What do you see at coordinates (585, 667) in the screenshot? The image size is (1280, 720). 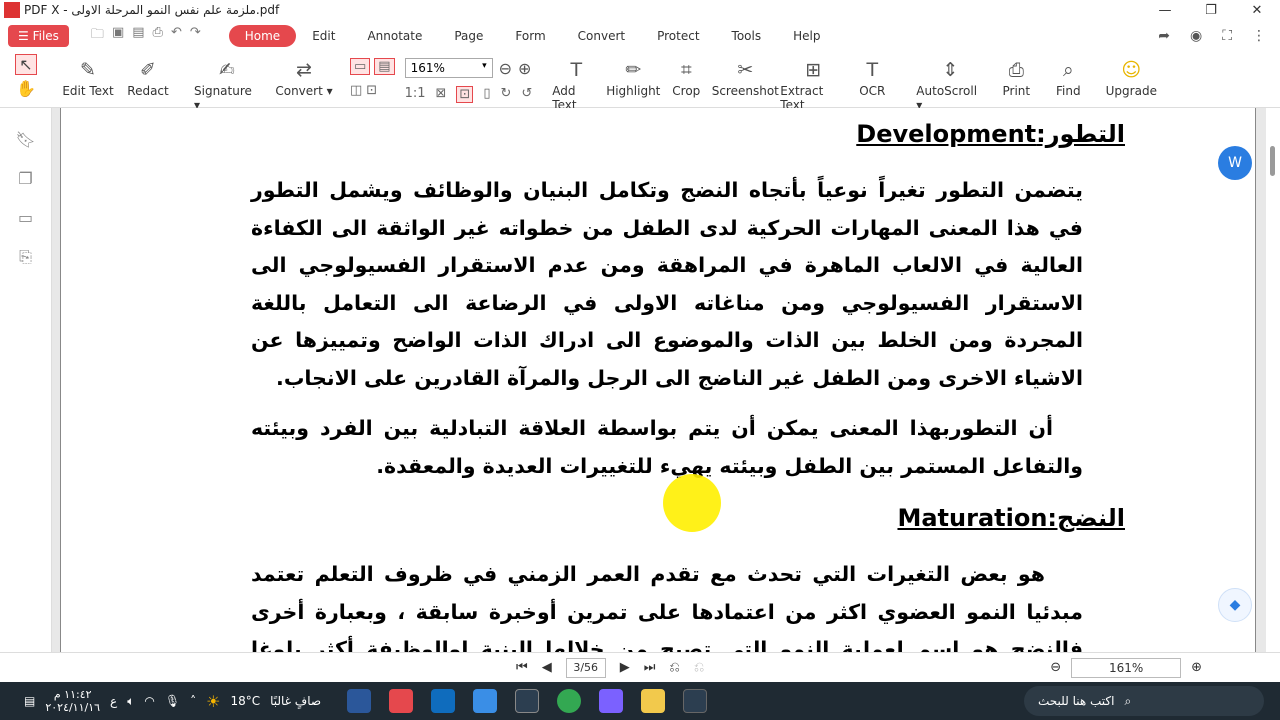 I see `page-number-input: 3/56` at bounding box center [585, 667].